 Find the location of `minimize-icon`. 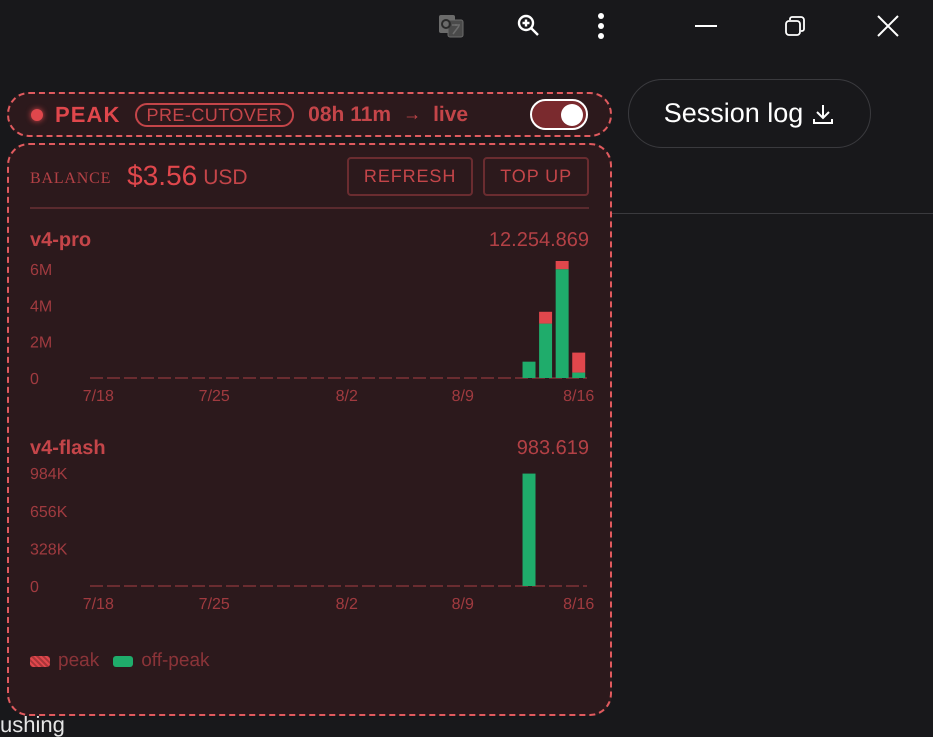

minimize-icon is located at coordinates (706, 26).